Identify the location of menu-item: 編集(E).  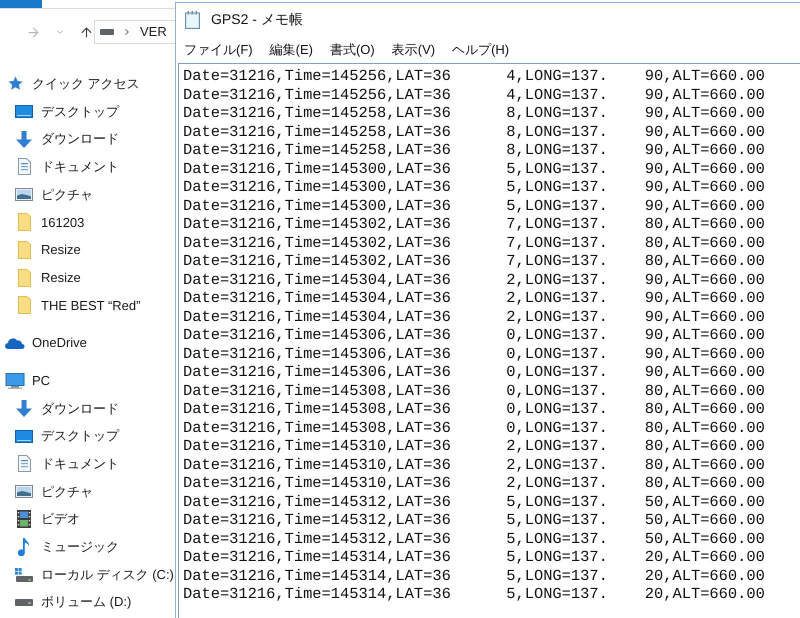
(291, 50).